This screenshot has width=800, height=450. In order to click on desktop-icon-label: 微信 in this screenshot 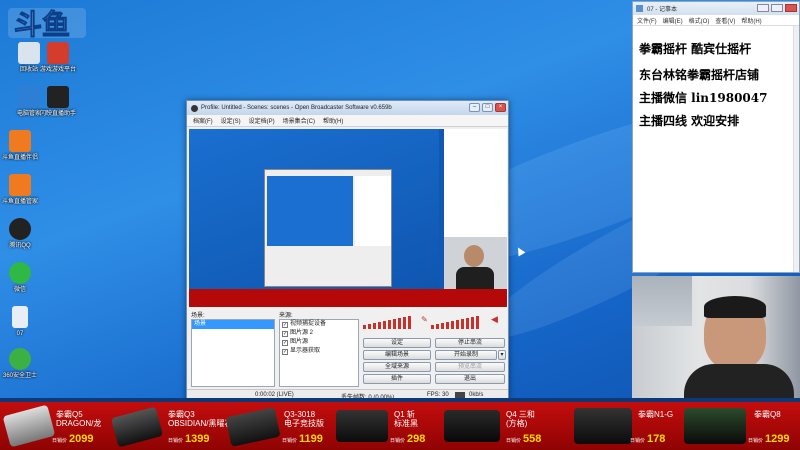, I will do `click(19, 290)`.